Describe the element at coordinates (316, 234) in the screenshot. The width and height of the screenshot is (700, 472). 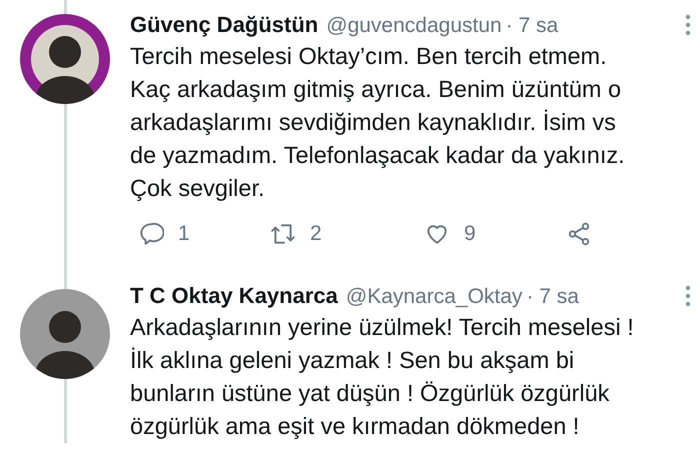
I see `action-count: 2` at that location.